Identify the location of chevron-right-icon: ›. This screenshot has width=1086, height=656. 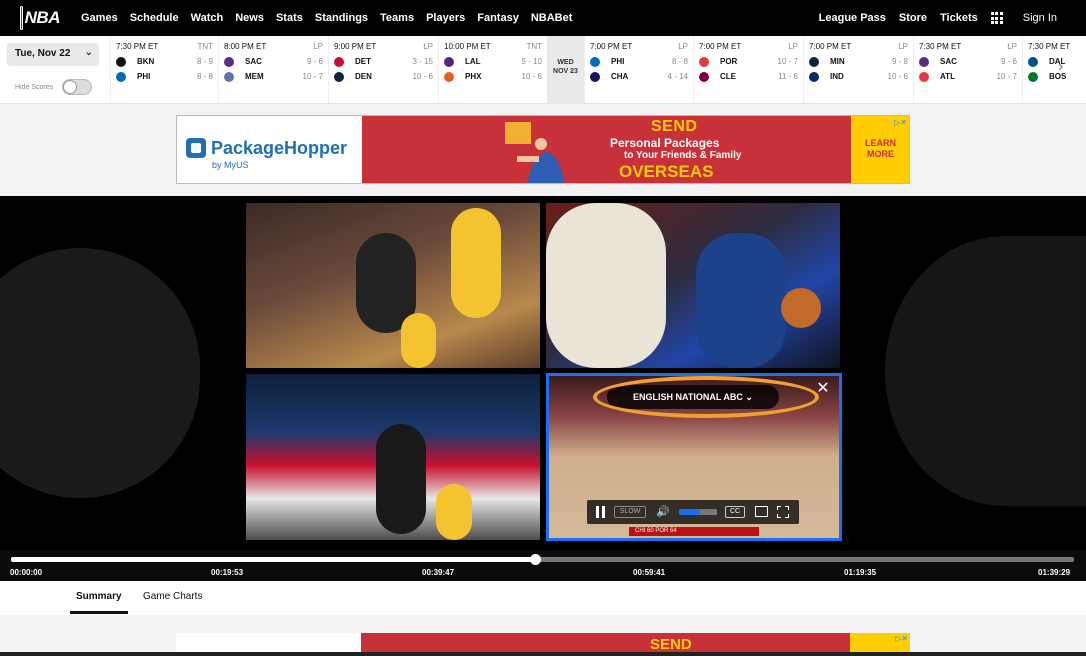
(1067, 69).